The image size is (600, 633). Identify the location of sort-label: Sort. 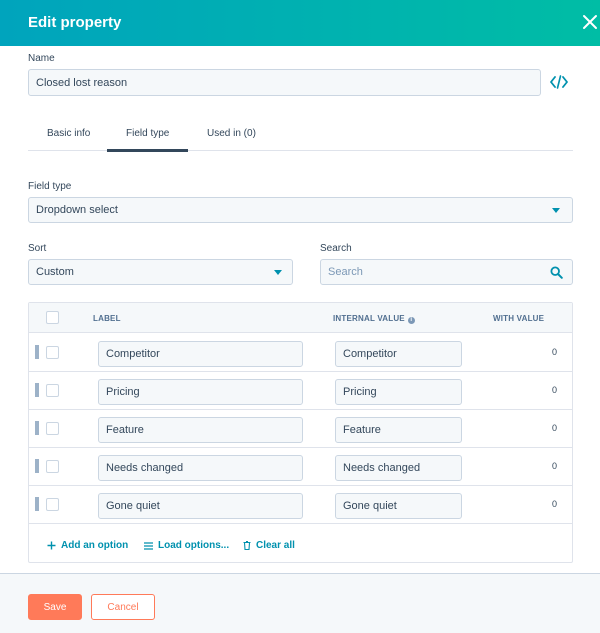
(37, 248).